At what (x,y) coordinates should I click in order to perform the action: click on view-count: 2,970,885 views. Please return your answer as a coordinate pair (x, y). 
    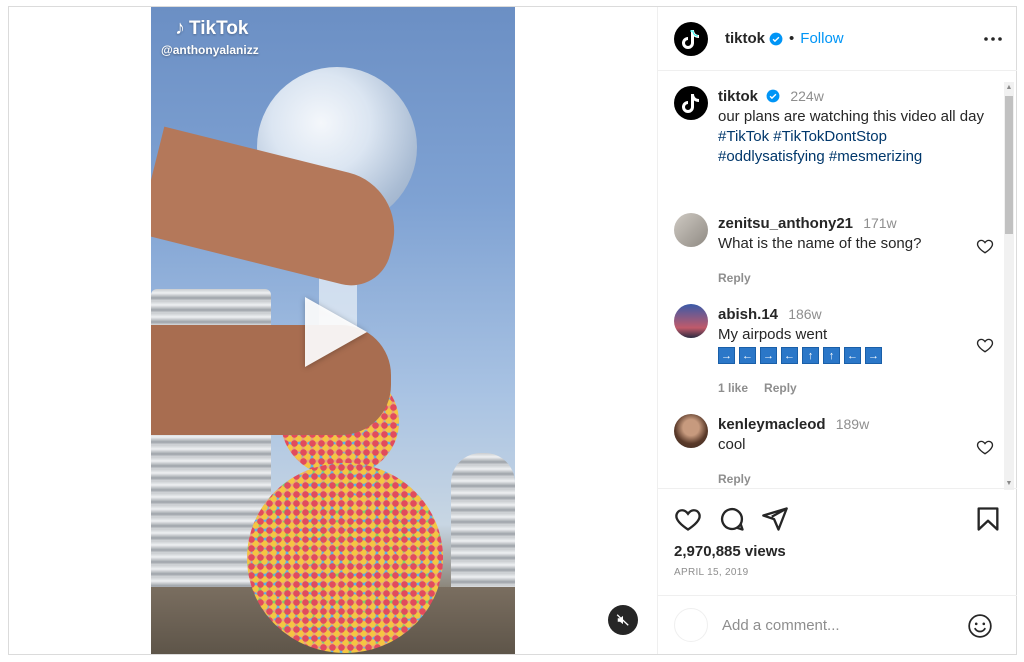
    Looking at the image, I should click on (730, 551).